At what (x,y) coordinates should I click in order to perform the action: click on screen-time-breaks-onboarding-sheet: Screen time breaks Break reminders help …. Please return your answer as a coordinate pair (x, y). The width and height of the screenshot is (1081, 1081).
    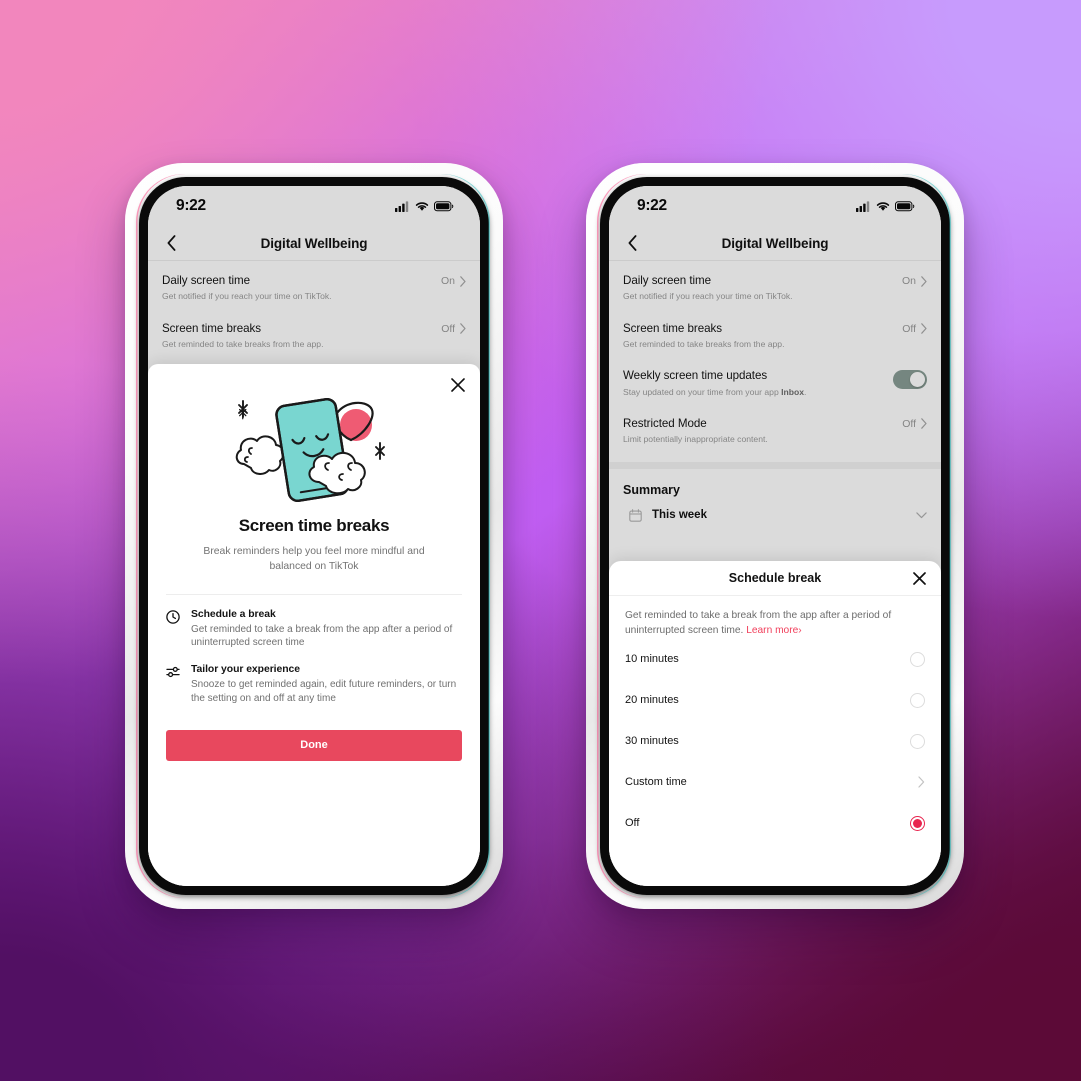
    Looking at the image, I should click on (314, 625).